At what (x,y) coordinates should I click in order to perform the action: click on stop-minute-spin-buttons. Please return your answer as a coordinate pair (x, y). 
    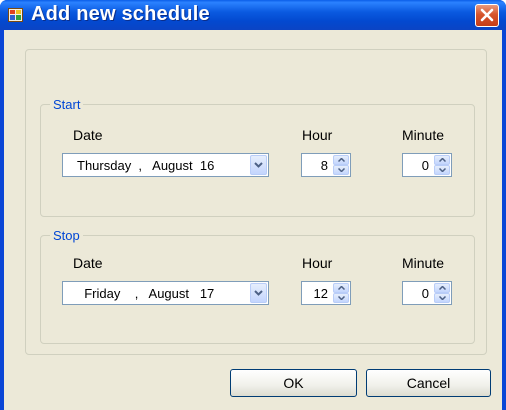
    Looking at the image, I should click on (442, 293).